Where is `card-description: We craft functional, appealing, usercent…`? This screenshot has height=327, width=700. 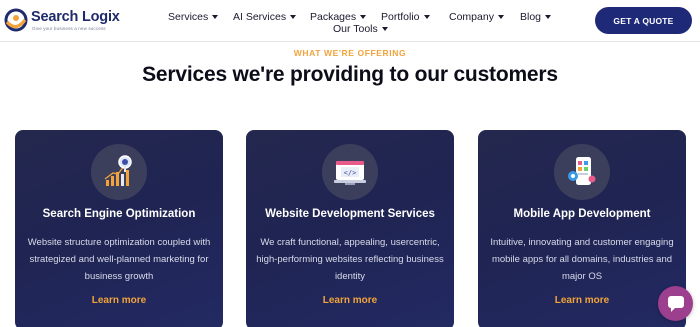 card-description: We craft functional, appealing, usercent… is located at coordinates (350, 259).